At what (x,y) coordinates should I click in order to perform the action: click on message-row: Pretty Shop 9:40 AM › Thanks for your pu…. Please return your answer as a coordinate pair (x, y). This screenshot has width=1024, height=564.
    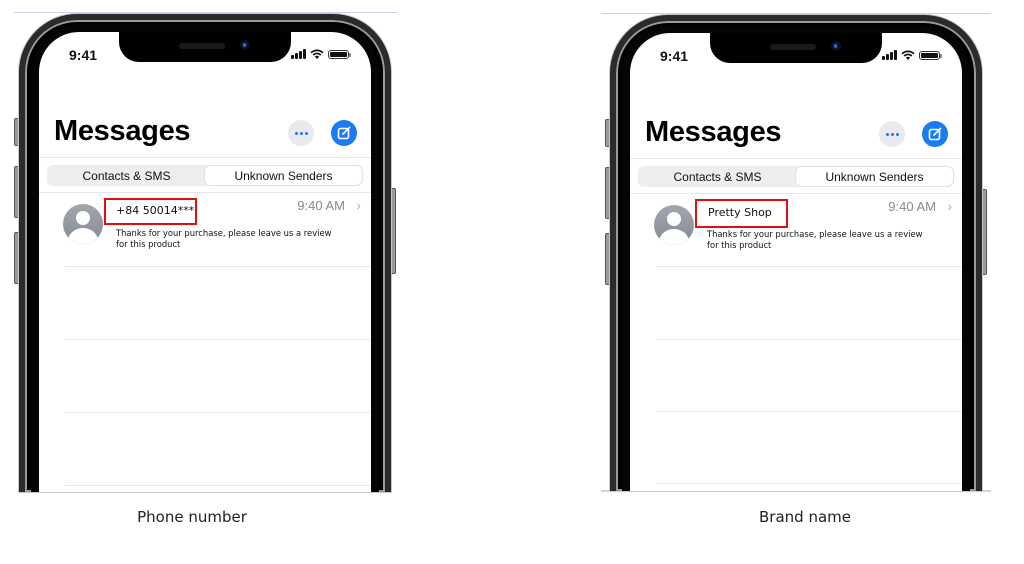
    Looking at the image, I should click on (796, 227).